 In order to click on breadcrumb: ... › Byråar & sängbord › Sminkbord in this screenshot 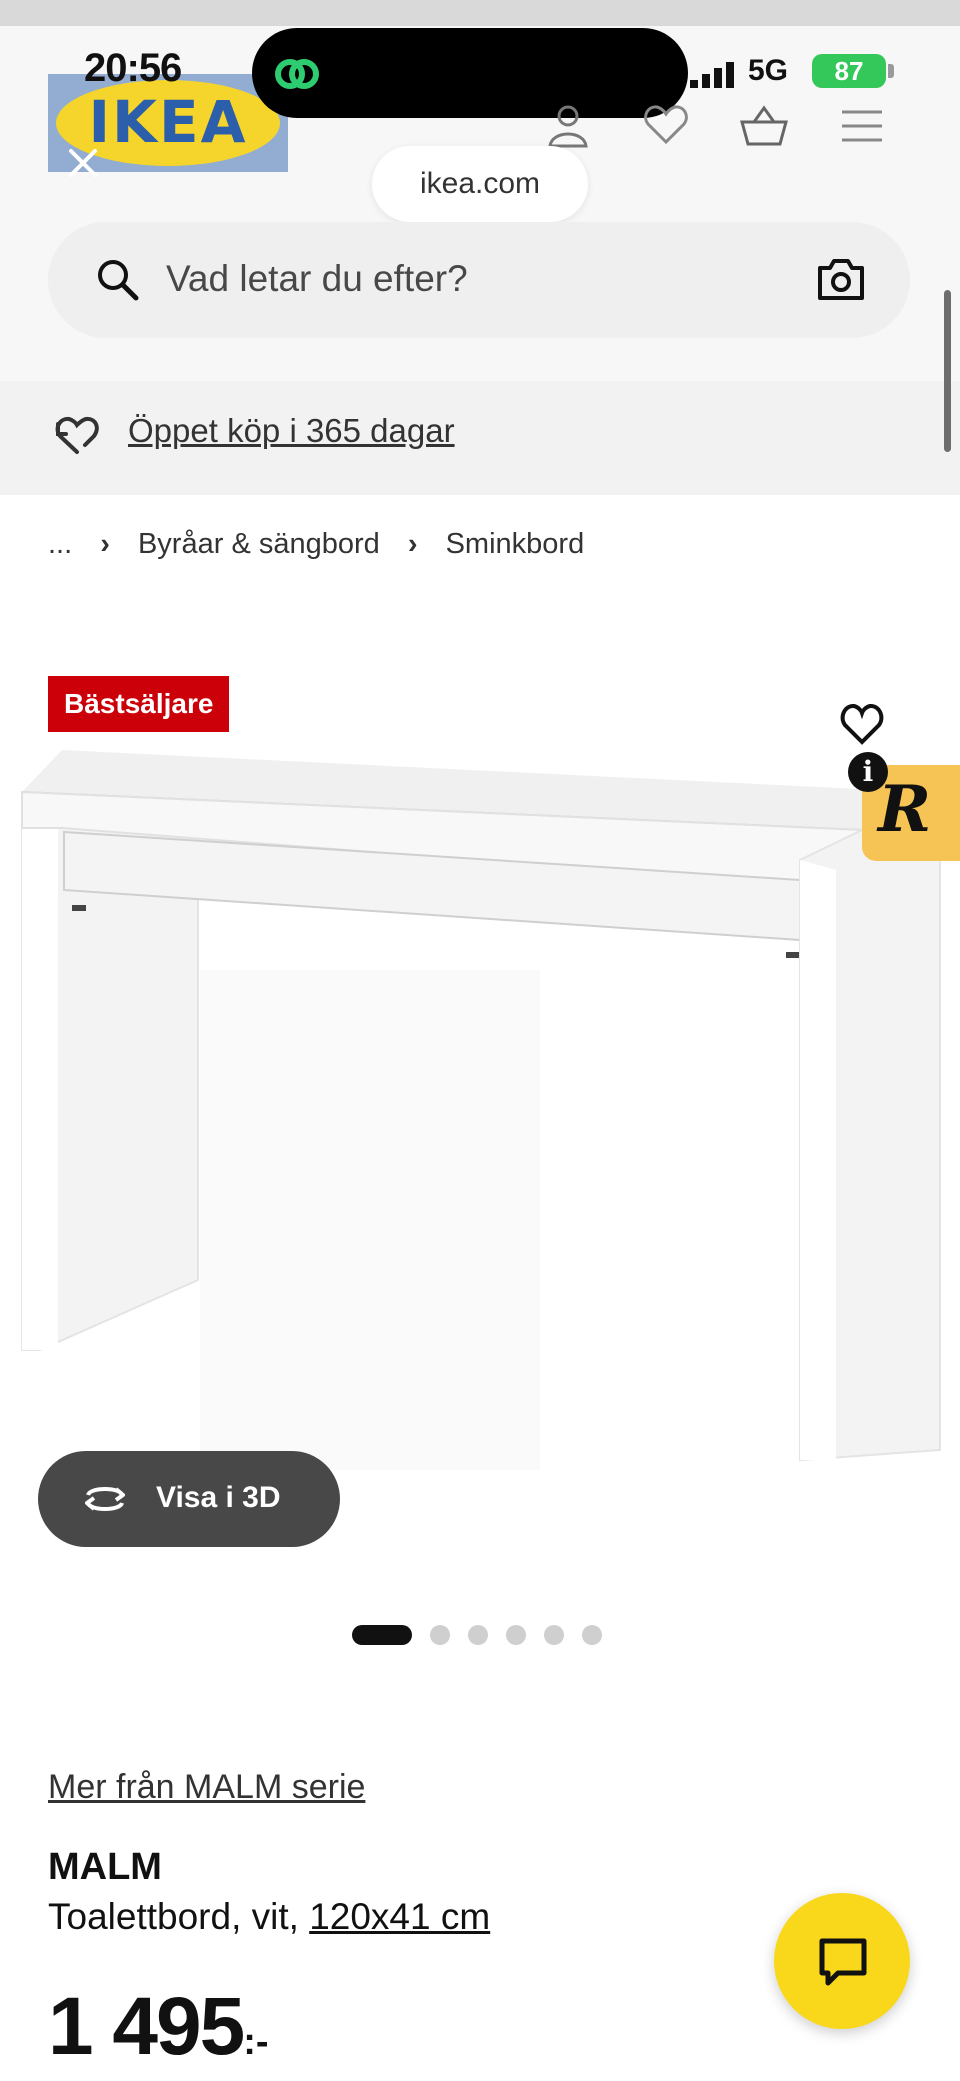, I will do `click(326, 544)`.